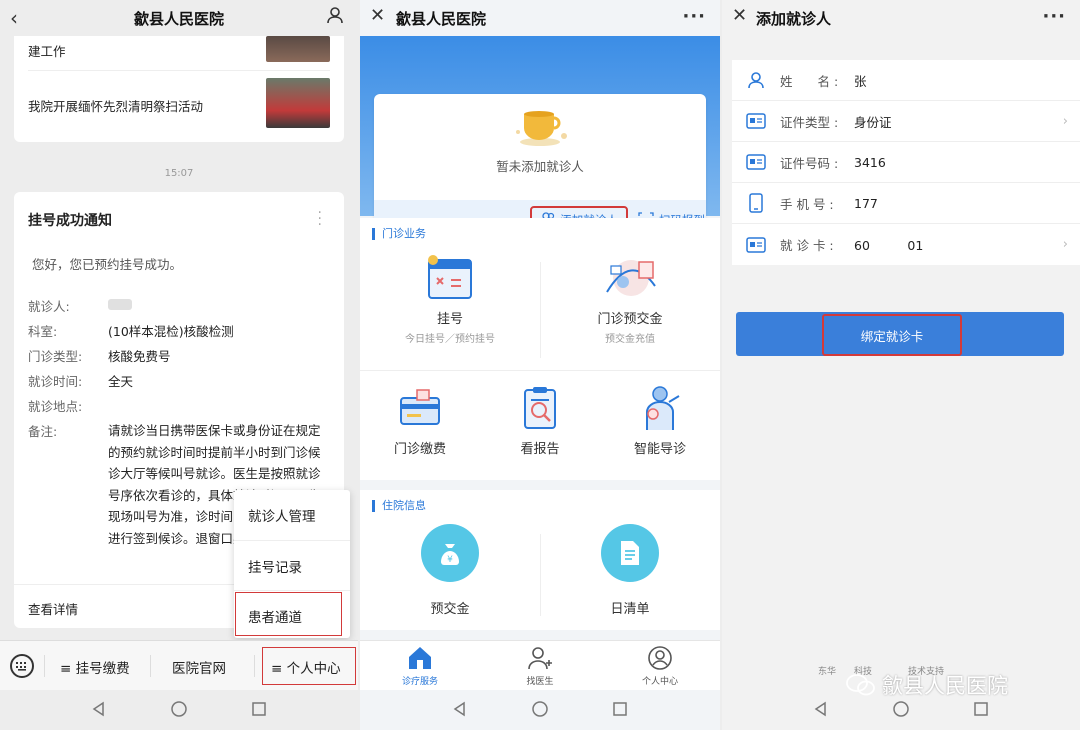 Image resolution: width=1080 pixels, height=730 pixels. I want to click on add-patient-navbar: ✕ 添加就诊人 ···, so click(901, 18).